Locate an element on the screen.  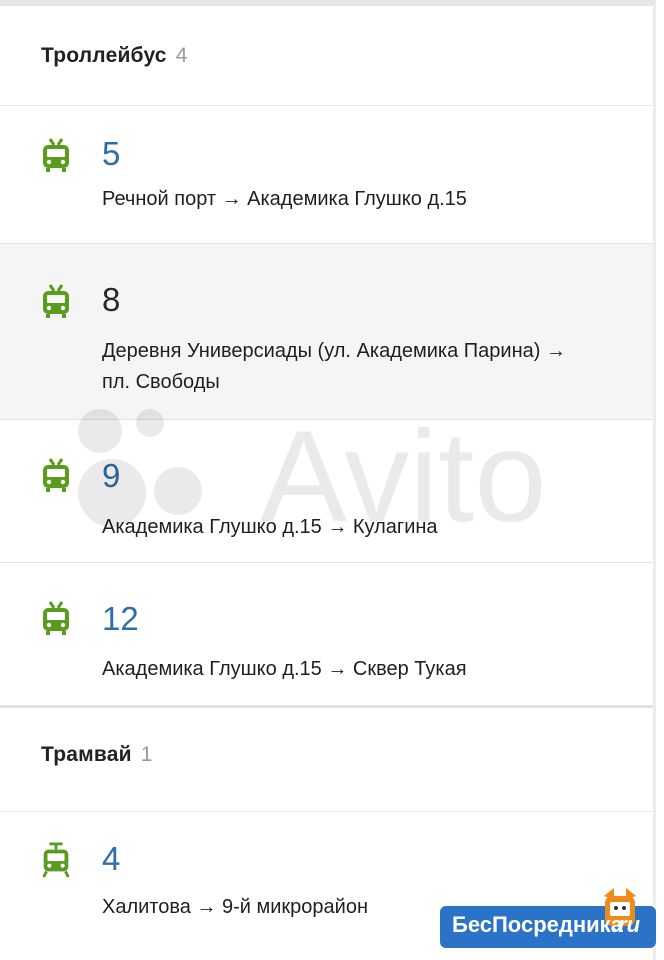
route-number: 12 is located at coordinates (120, 619).